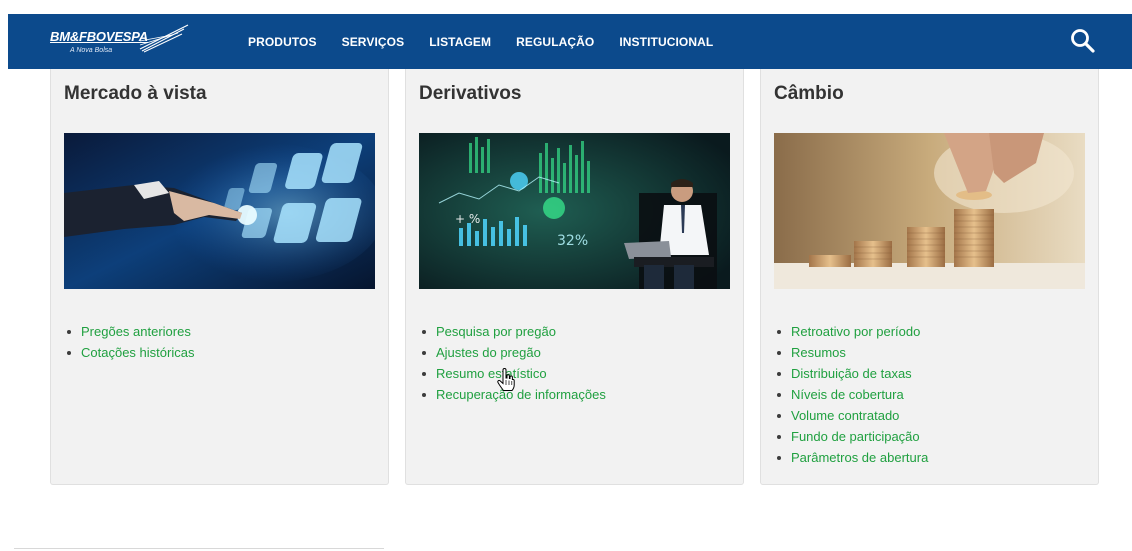 The width and height of the screenshot is (1132, 551). I want to click on svg-text: 32%, so click(572, 241).